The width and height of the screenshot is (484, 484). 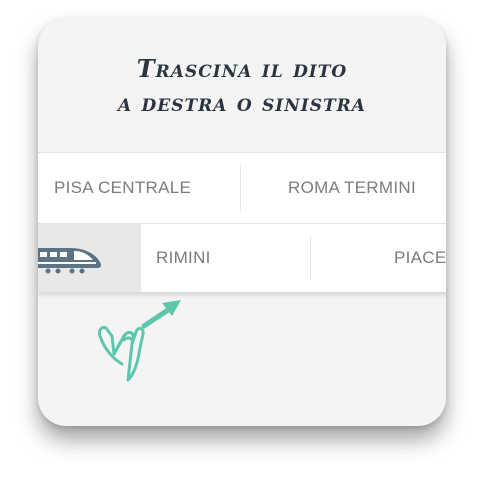 What do you see at coordinates (161, 314) in the screenshot?
I see `swipe-arrow-icon` at bounding box center [161, 314].